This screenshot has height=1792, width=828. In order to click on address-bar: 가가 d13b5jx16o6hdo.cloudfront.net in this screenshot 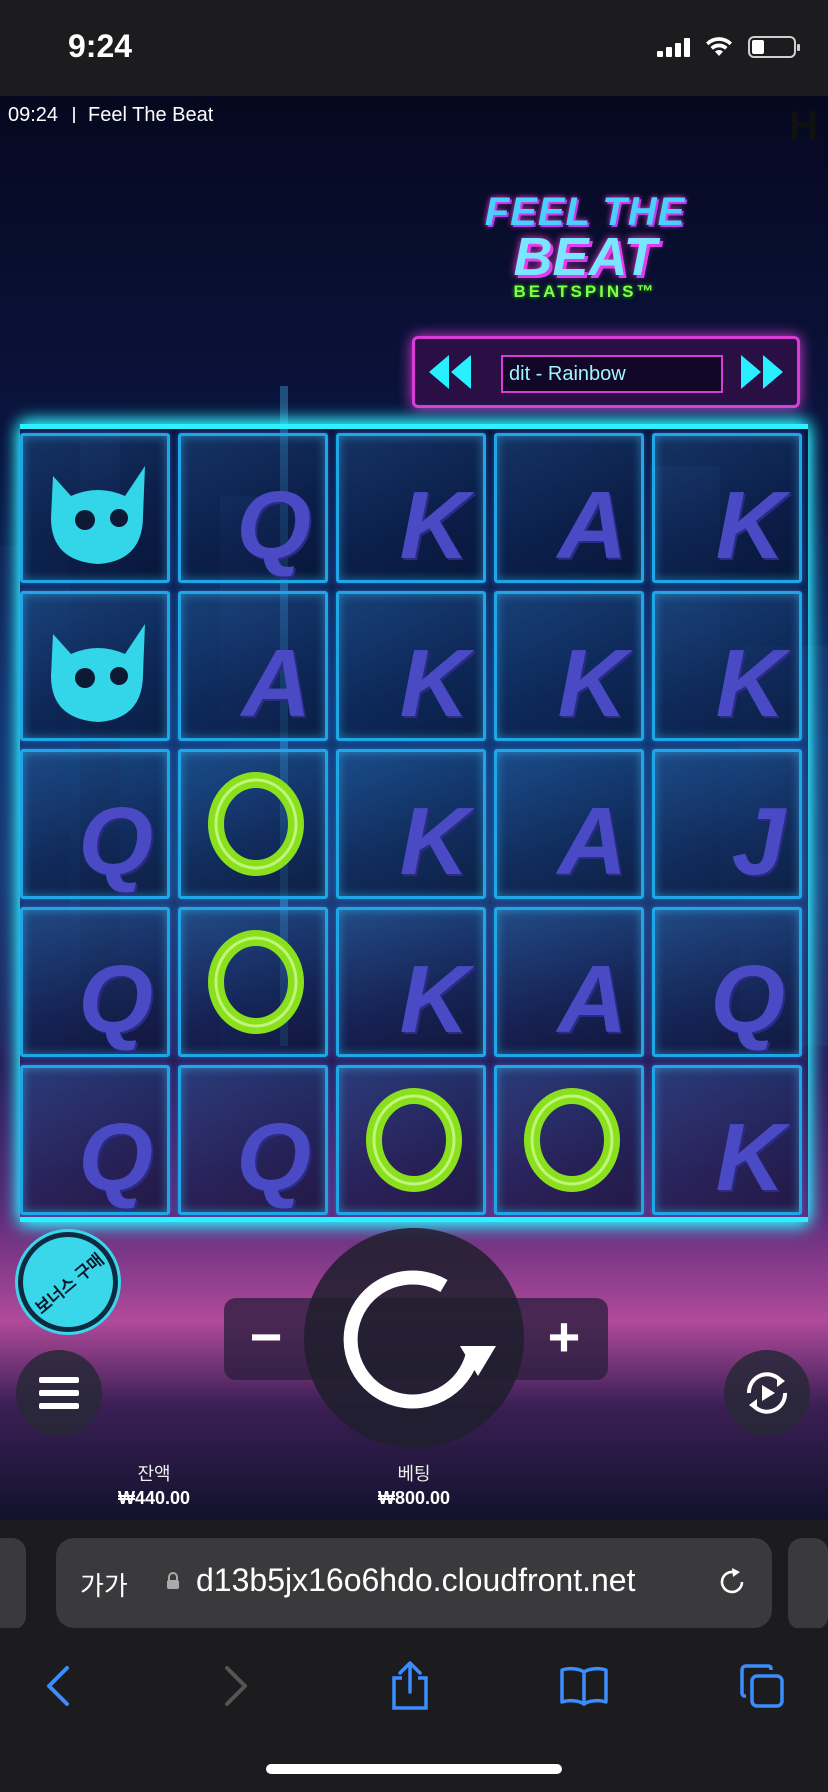, I will do `click(414, 1583)`.